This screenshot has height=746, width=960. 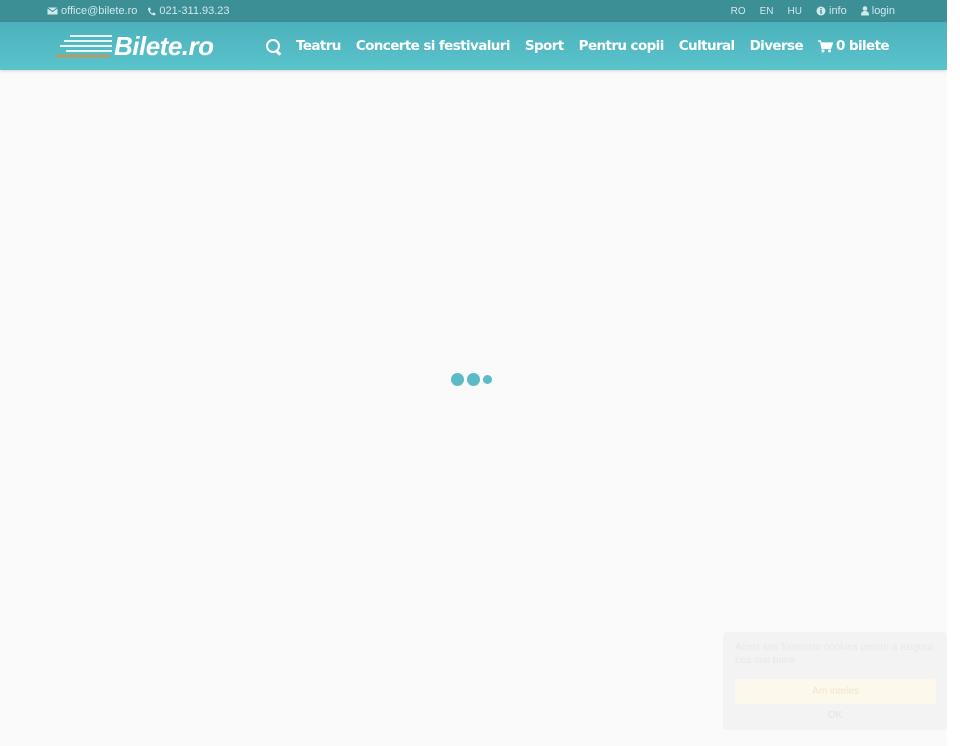 What do you see at coordinates (838, 11) in the screenshot?
I see `info-label: info` at bounding box center [838, 11].